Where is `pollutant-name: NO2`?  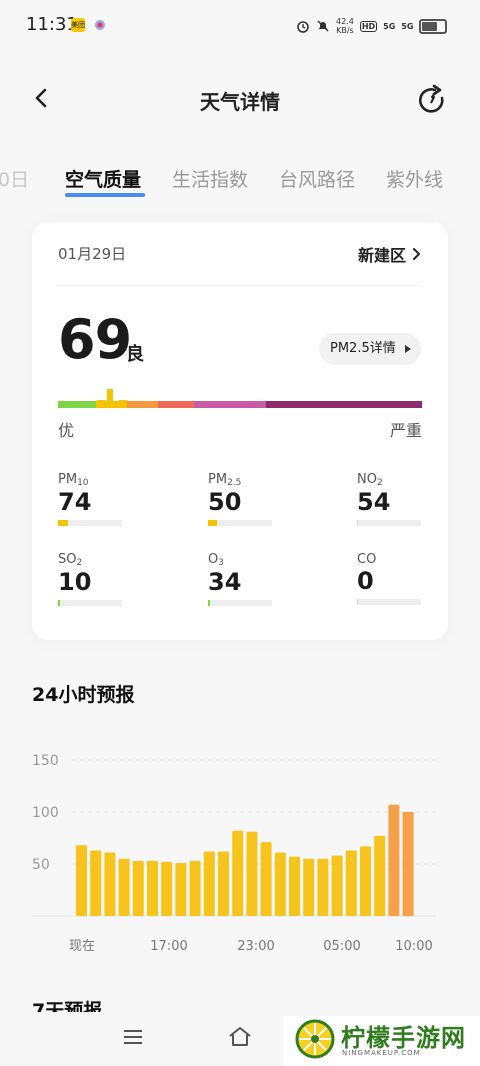 pollutant-name: NO2 is located at coordinates (370, 480).